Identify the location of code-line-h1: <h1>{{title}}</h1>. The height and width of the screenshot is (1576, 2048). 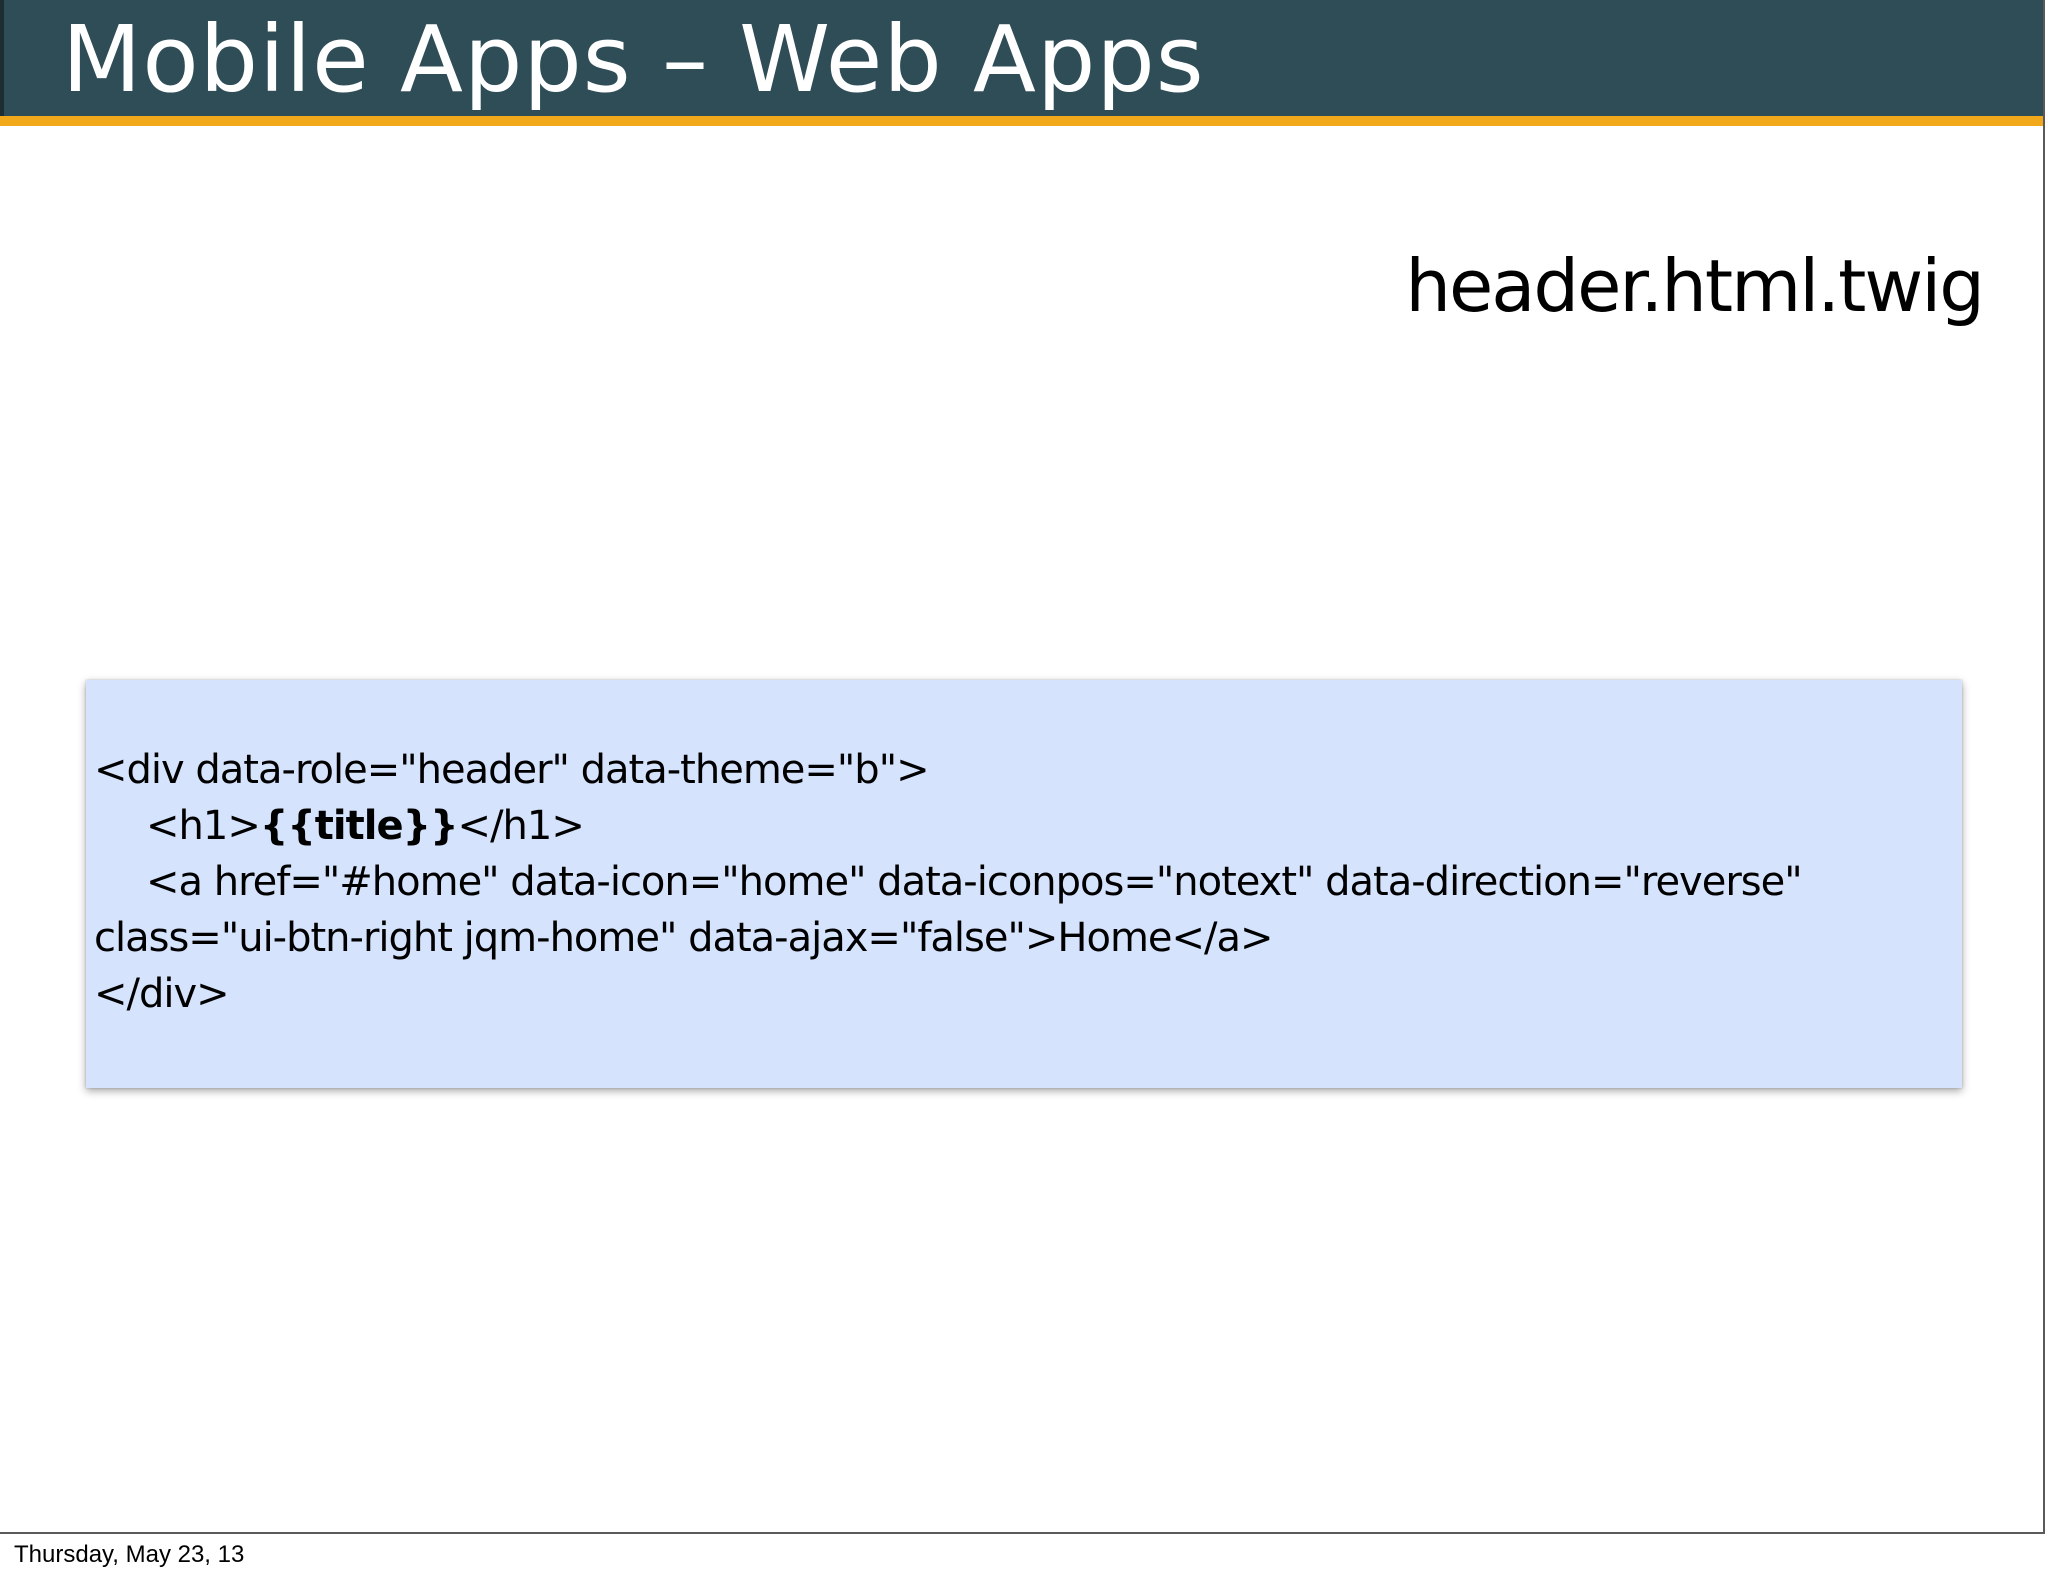
(1024, 826).